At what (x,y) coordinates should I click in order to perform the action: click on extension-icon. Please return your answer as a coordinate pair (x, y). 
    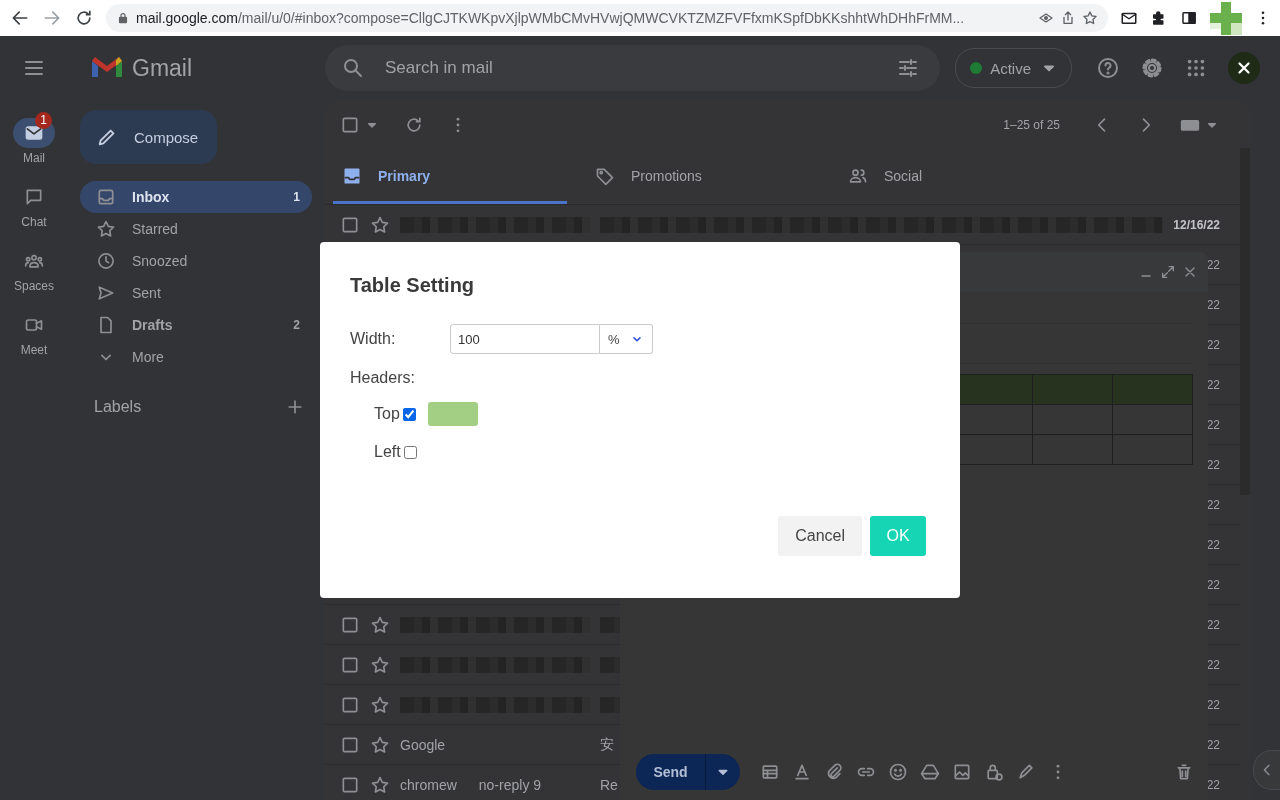
    Looking at the image, I should click on (1226, 18).